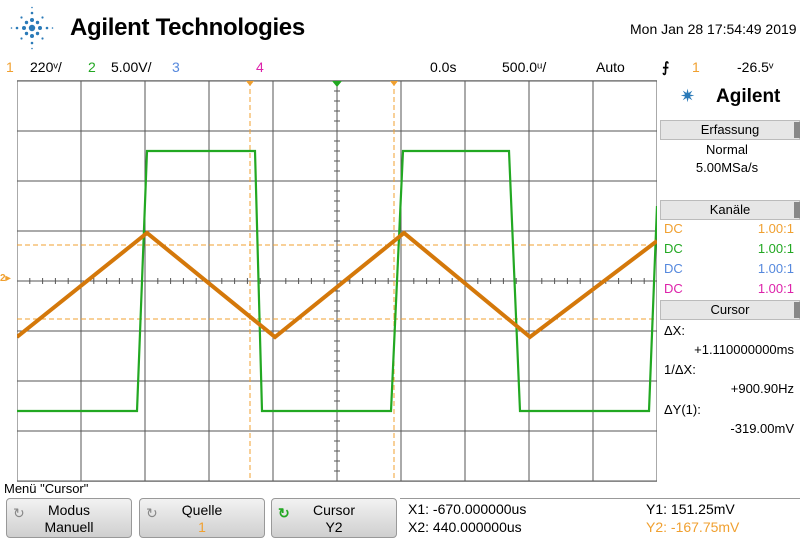 Image resolution: width=800 pixels, height=539 pixels. I want to click on ch1-scale: 220ᵛ/, so click(46, 67).